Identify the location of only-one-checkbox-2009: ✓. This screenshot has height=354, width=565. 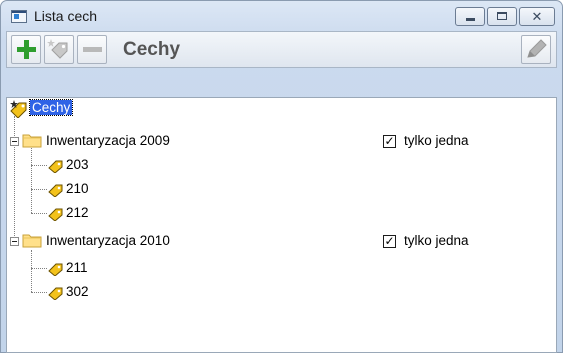
(389, 141).